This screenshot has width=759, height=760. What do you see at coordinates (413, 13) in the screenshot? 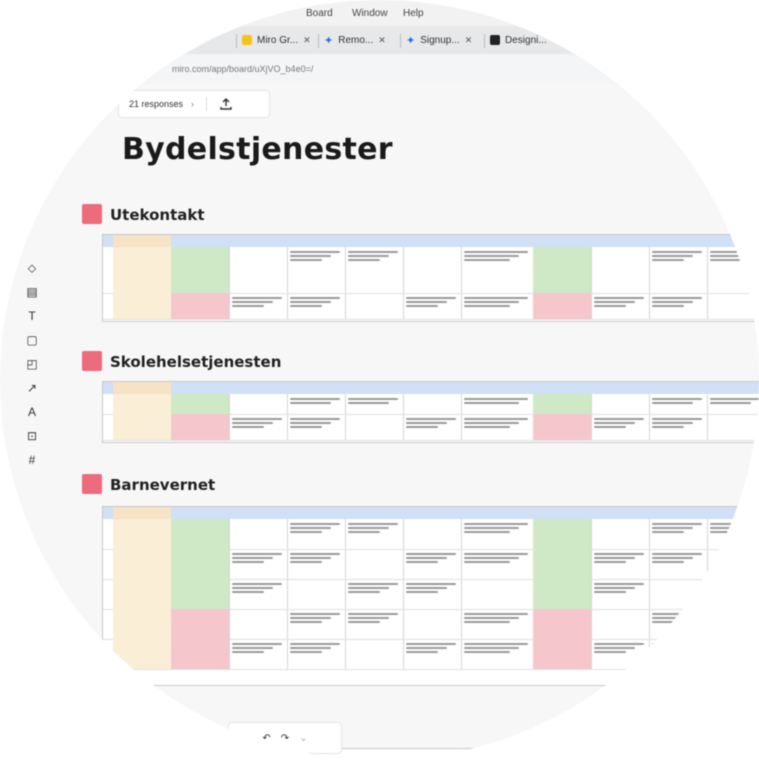
I see `menu-help: Help` at bounding box center [413, 13].